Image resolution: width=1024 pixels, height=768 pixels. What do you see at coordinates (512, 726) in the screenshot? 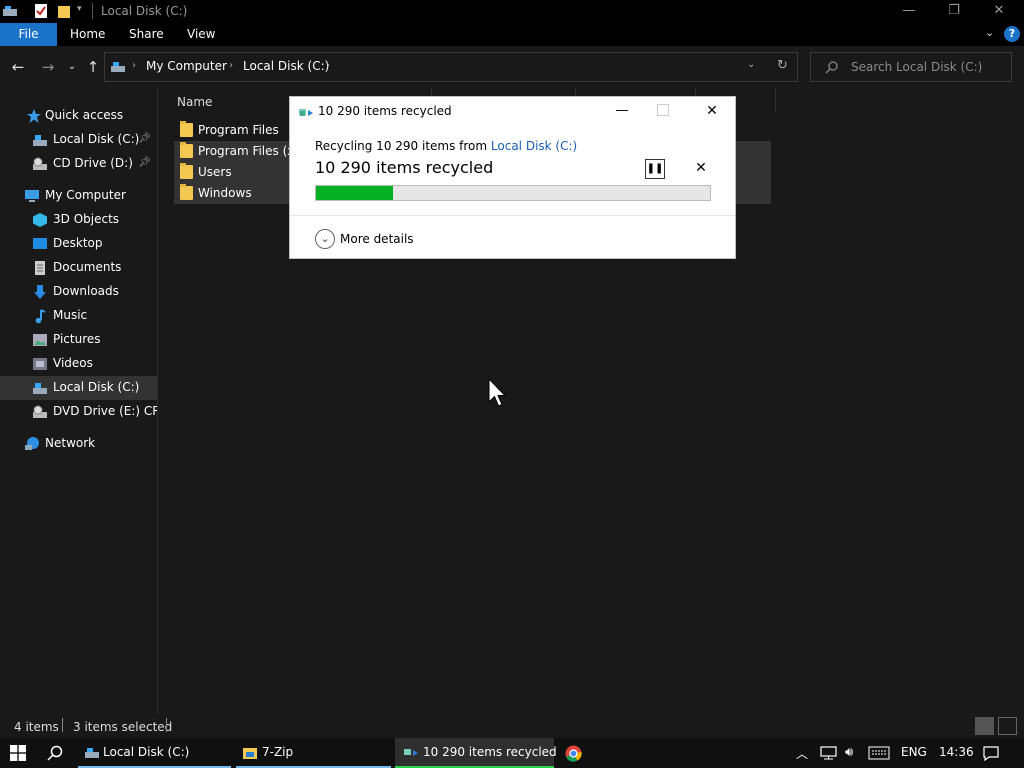
I see `status-bar: 4 items 3 items selected` at bounding box center [512, 726].